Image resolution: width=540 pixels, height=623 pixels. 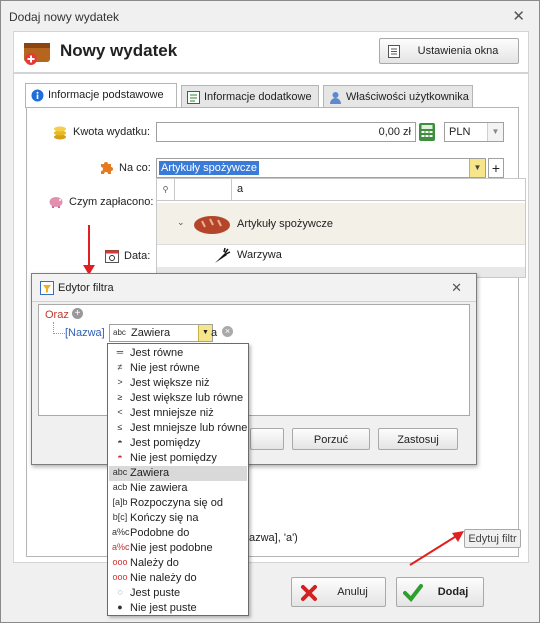 I want to click on filter-editor-icon, so click(x=47, y=288).